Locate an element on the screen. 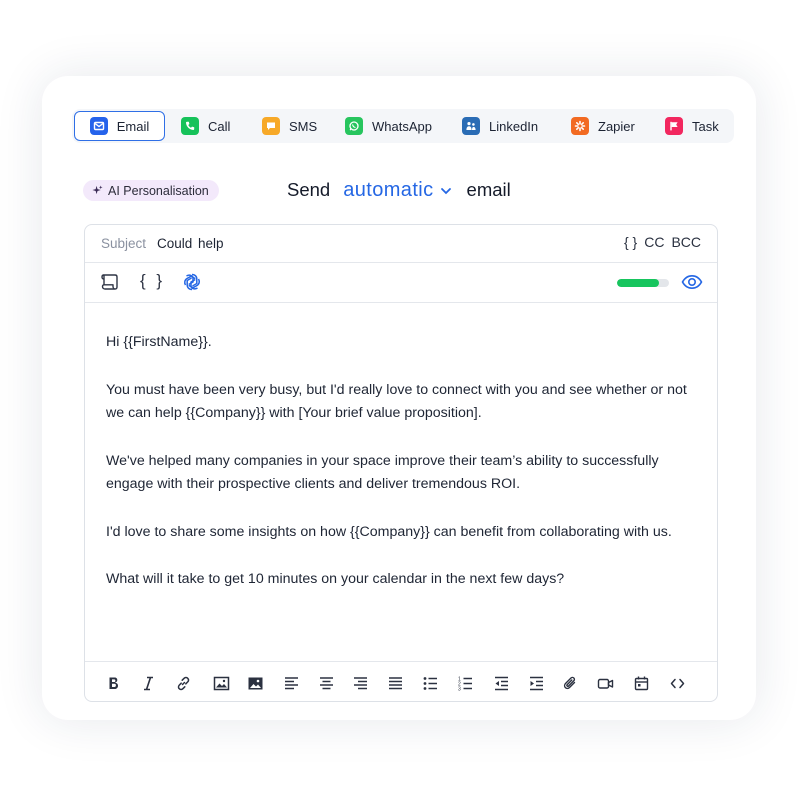 The image size is (799, 799). tab-label: Zapier is located at coordinates (616, 126).